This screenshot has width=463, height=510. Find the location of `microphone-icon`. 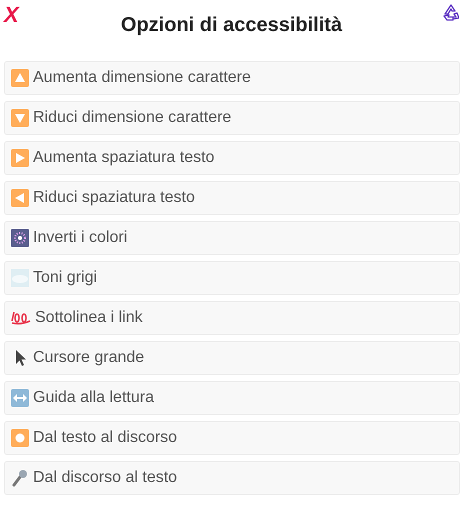

microphone-icon is located at coordinates (20, 478).